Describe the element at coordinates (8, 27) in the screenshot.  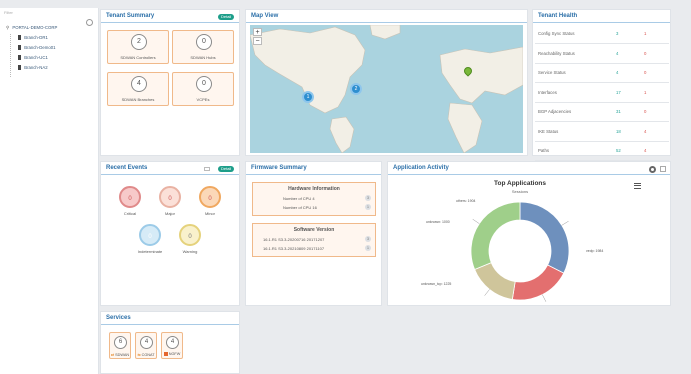
I see `tree-root-icon: ⚲` at that location.